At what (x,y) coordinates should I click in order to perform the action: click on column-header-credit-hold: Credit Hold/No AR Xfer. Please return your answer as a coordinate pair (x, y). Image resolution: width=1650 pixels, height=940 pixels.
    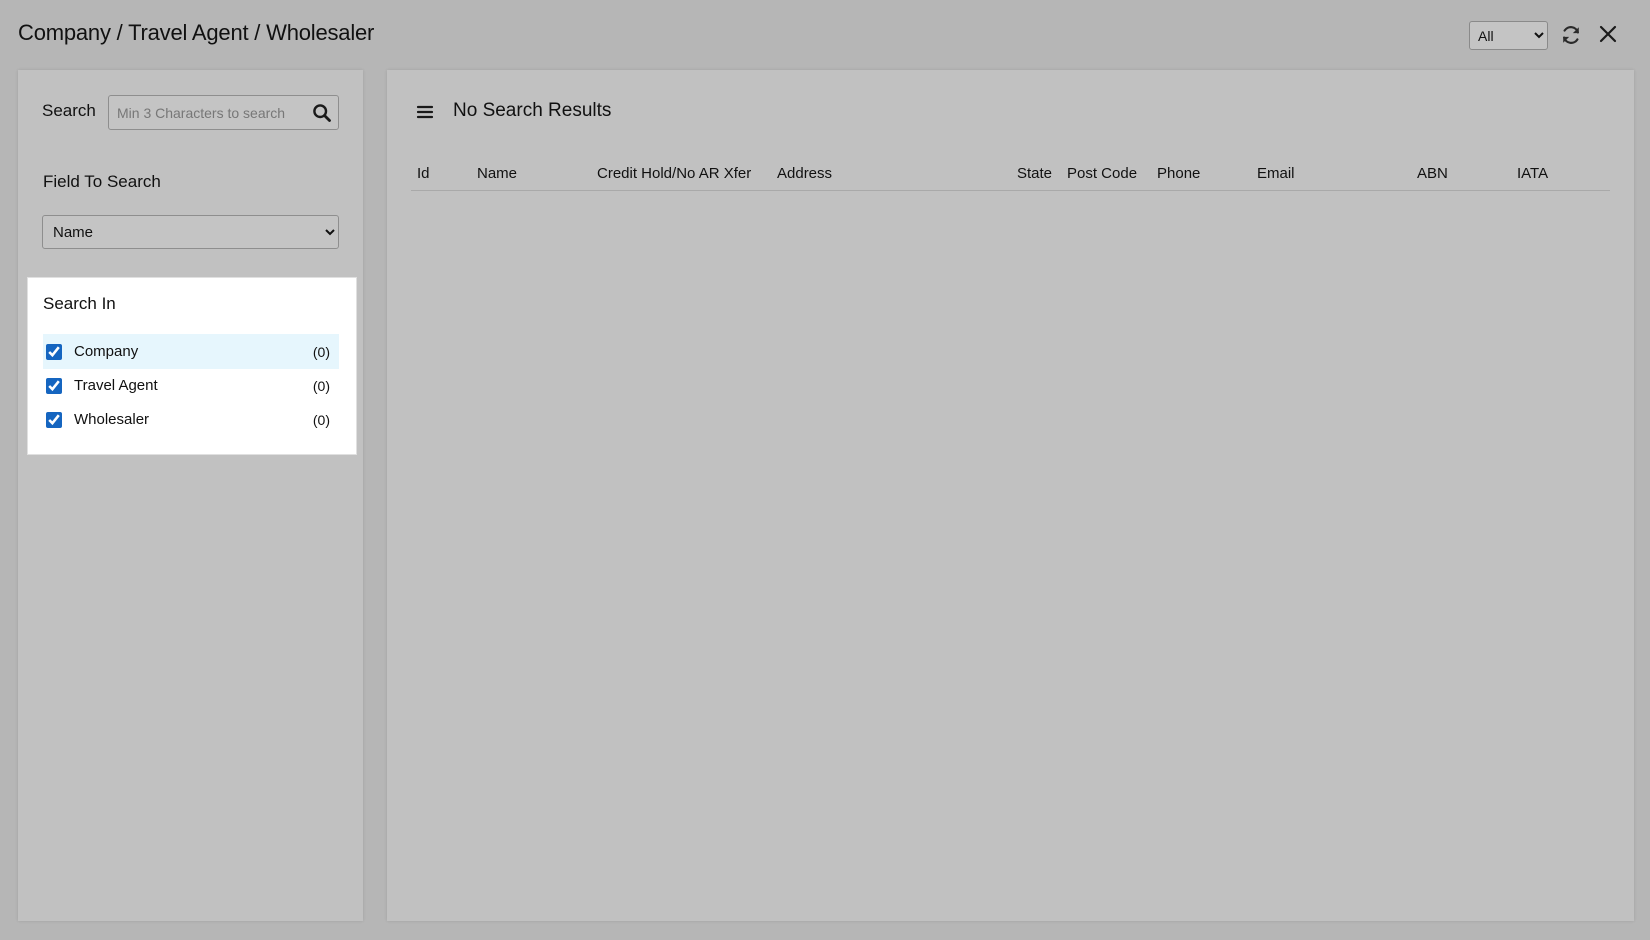
    Looking at the image, I should click on (674, 173).